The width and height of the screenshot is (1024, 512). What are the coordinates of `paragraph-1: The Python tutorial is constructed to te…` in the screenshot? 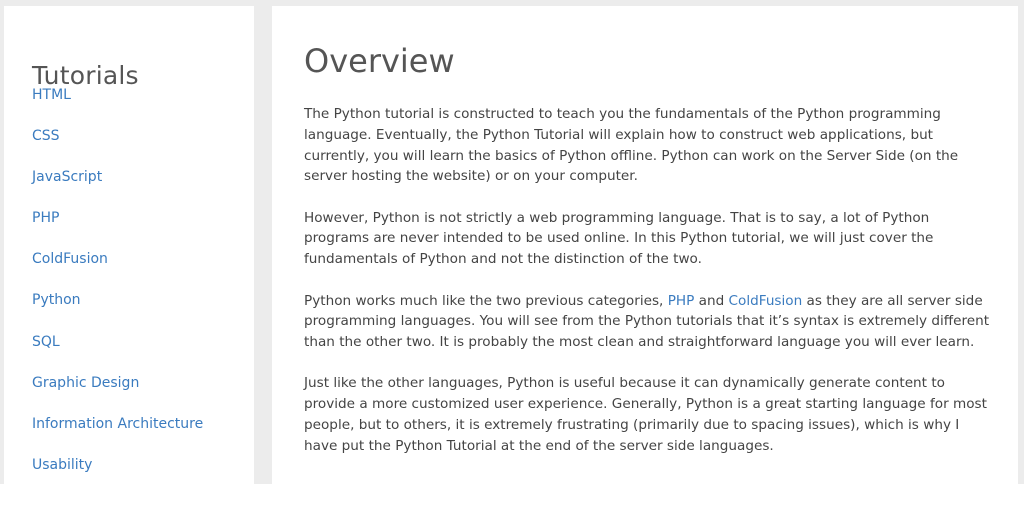 It's located at (631, 145).